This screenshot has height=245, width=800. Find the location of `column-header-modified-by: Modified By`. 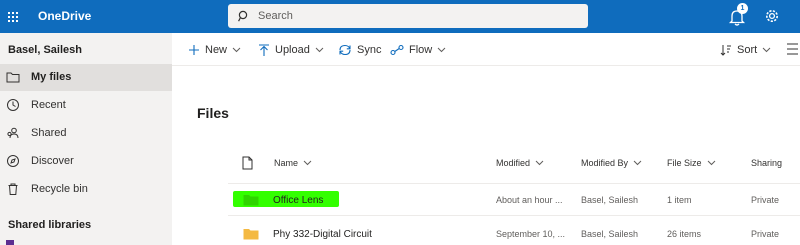

column-header-modified-by: Modified By is located at coordinates (611, 163).